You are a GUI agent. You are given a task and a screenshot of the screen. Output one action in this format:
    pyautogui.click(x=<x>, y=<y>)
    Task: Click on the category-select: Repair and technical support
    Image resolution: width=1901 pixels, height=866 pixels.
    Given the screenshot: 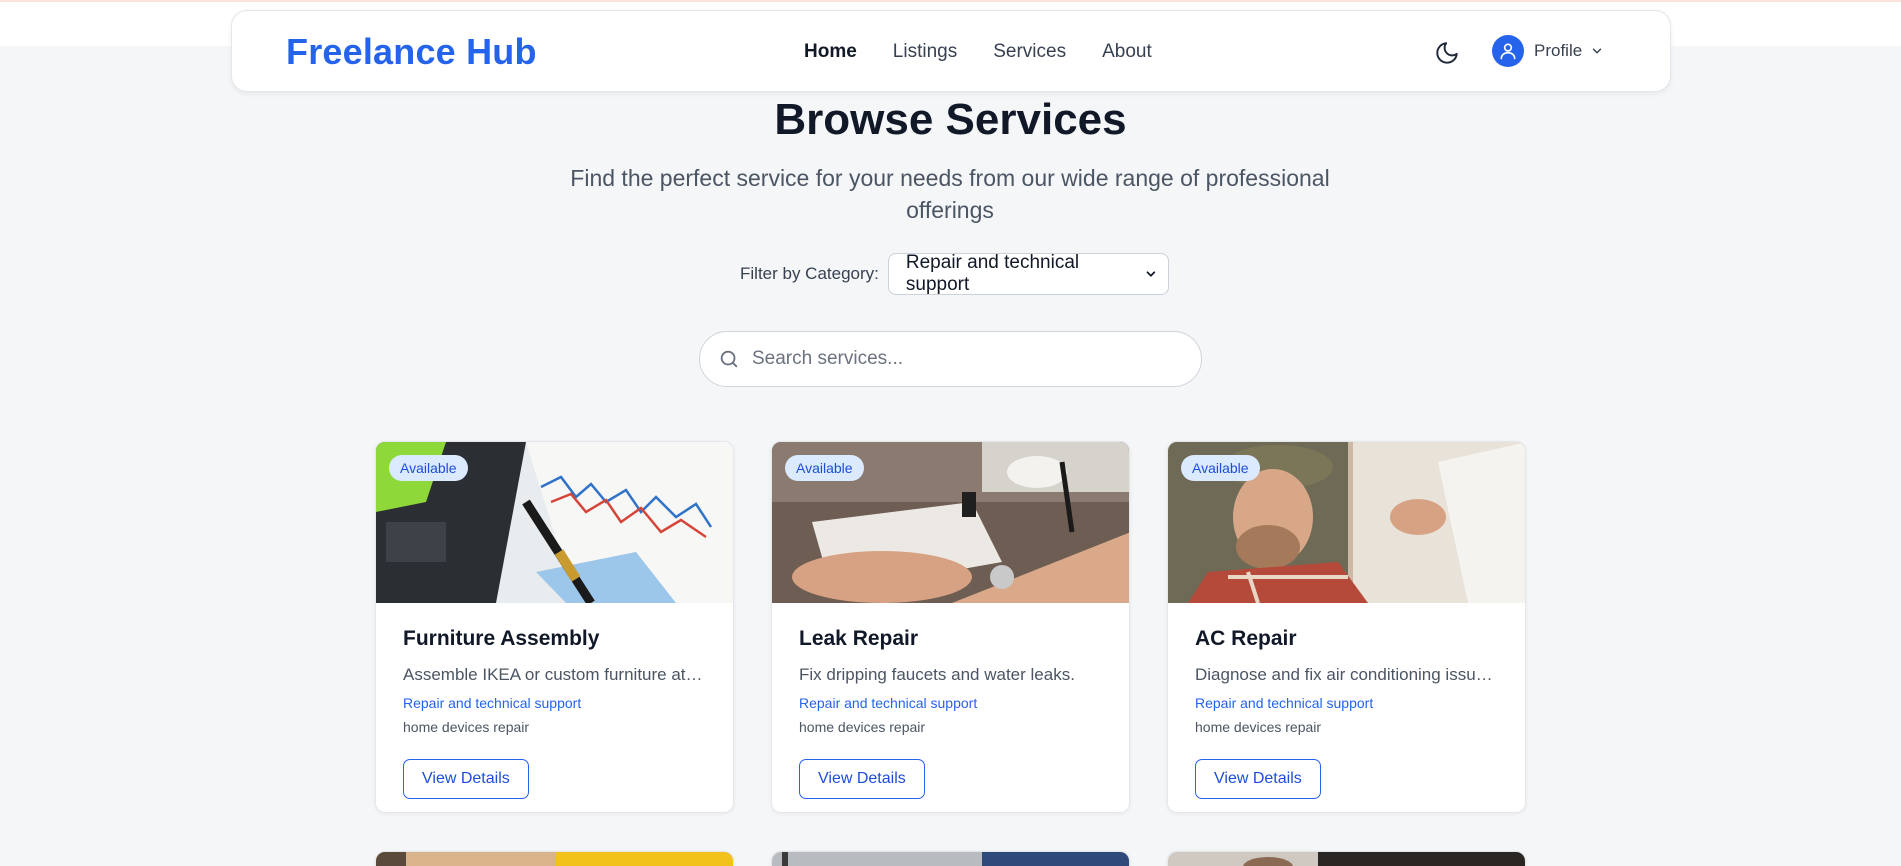 What is the action you would take?
    pyautogui.click(x=1028, y=273)
    